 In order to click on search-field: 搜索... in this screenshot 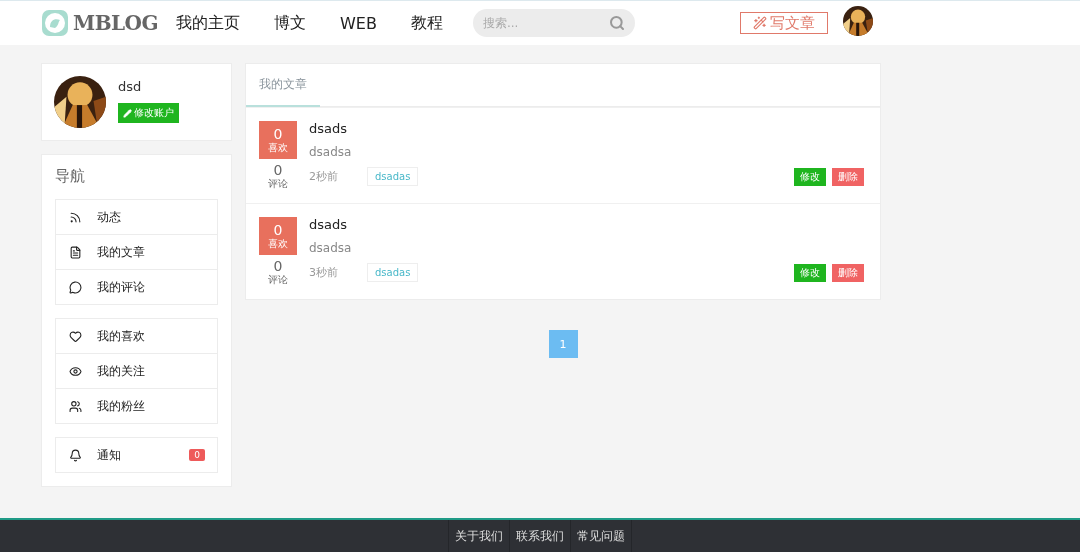, I will do `click(553, 23)`.